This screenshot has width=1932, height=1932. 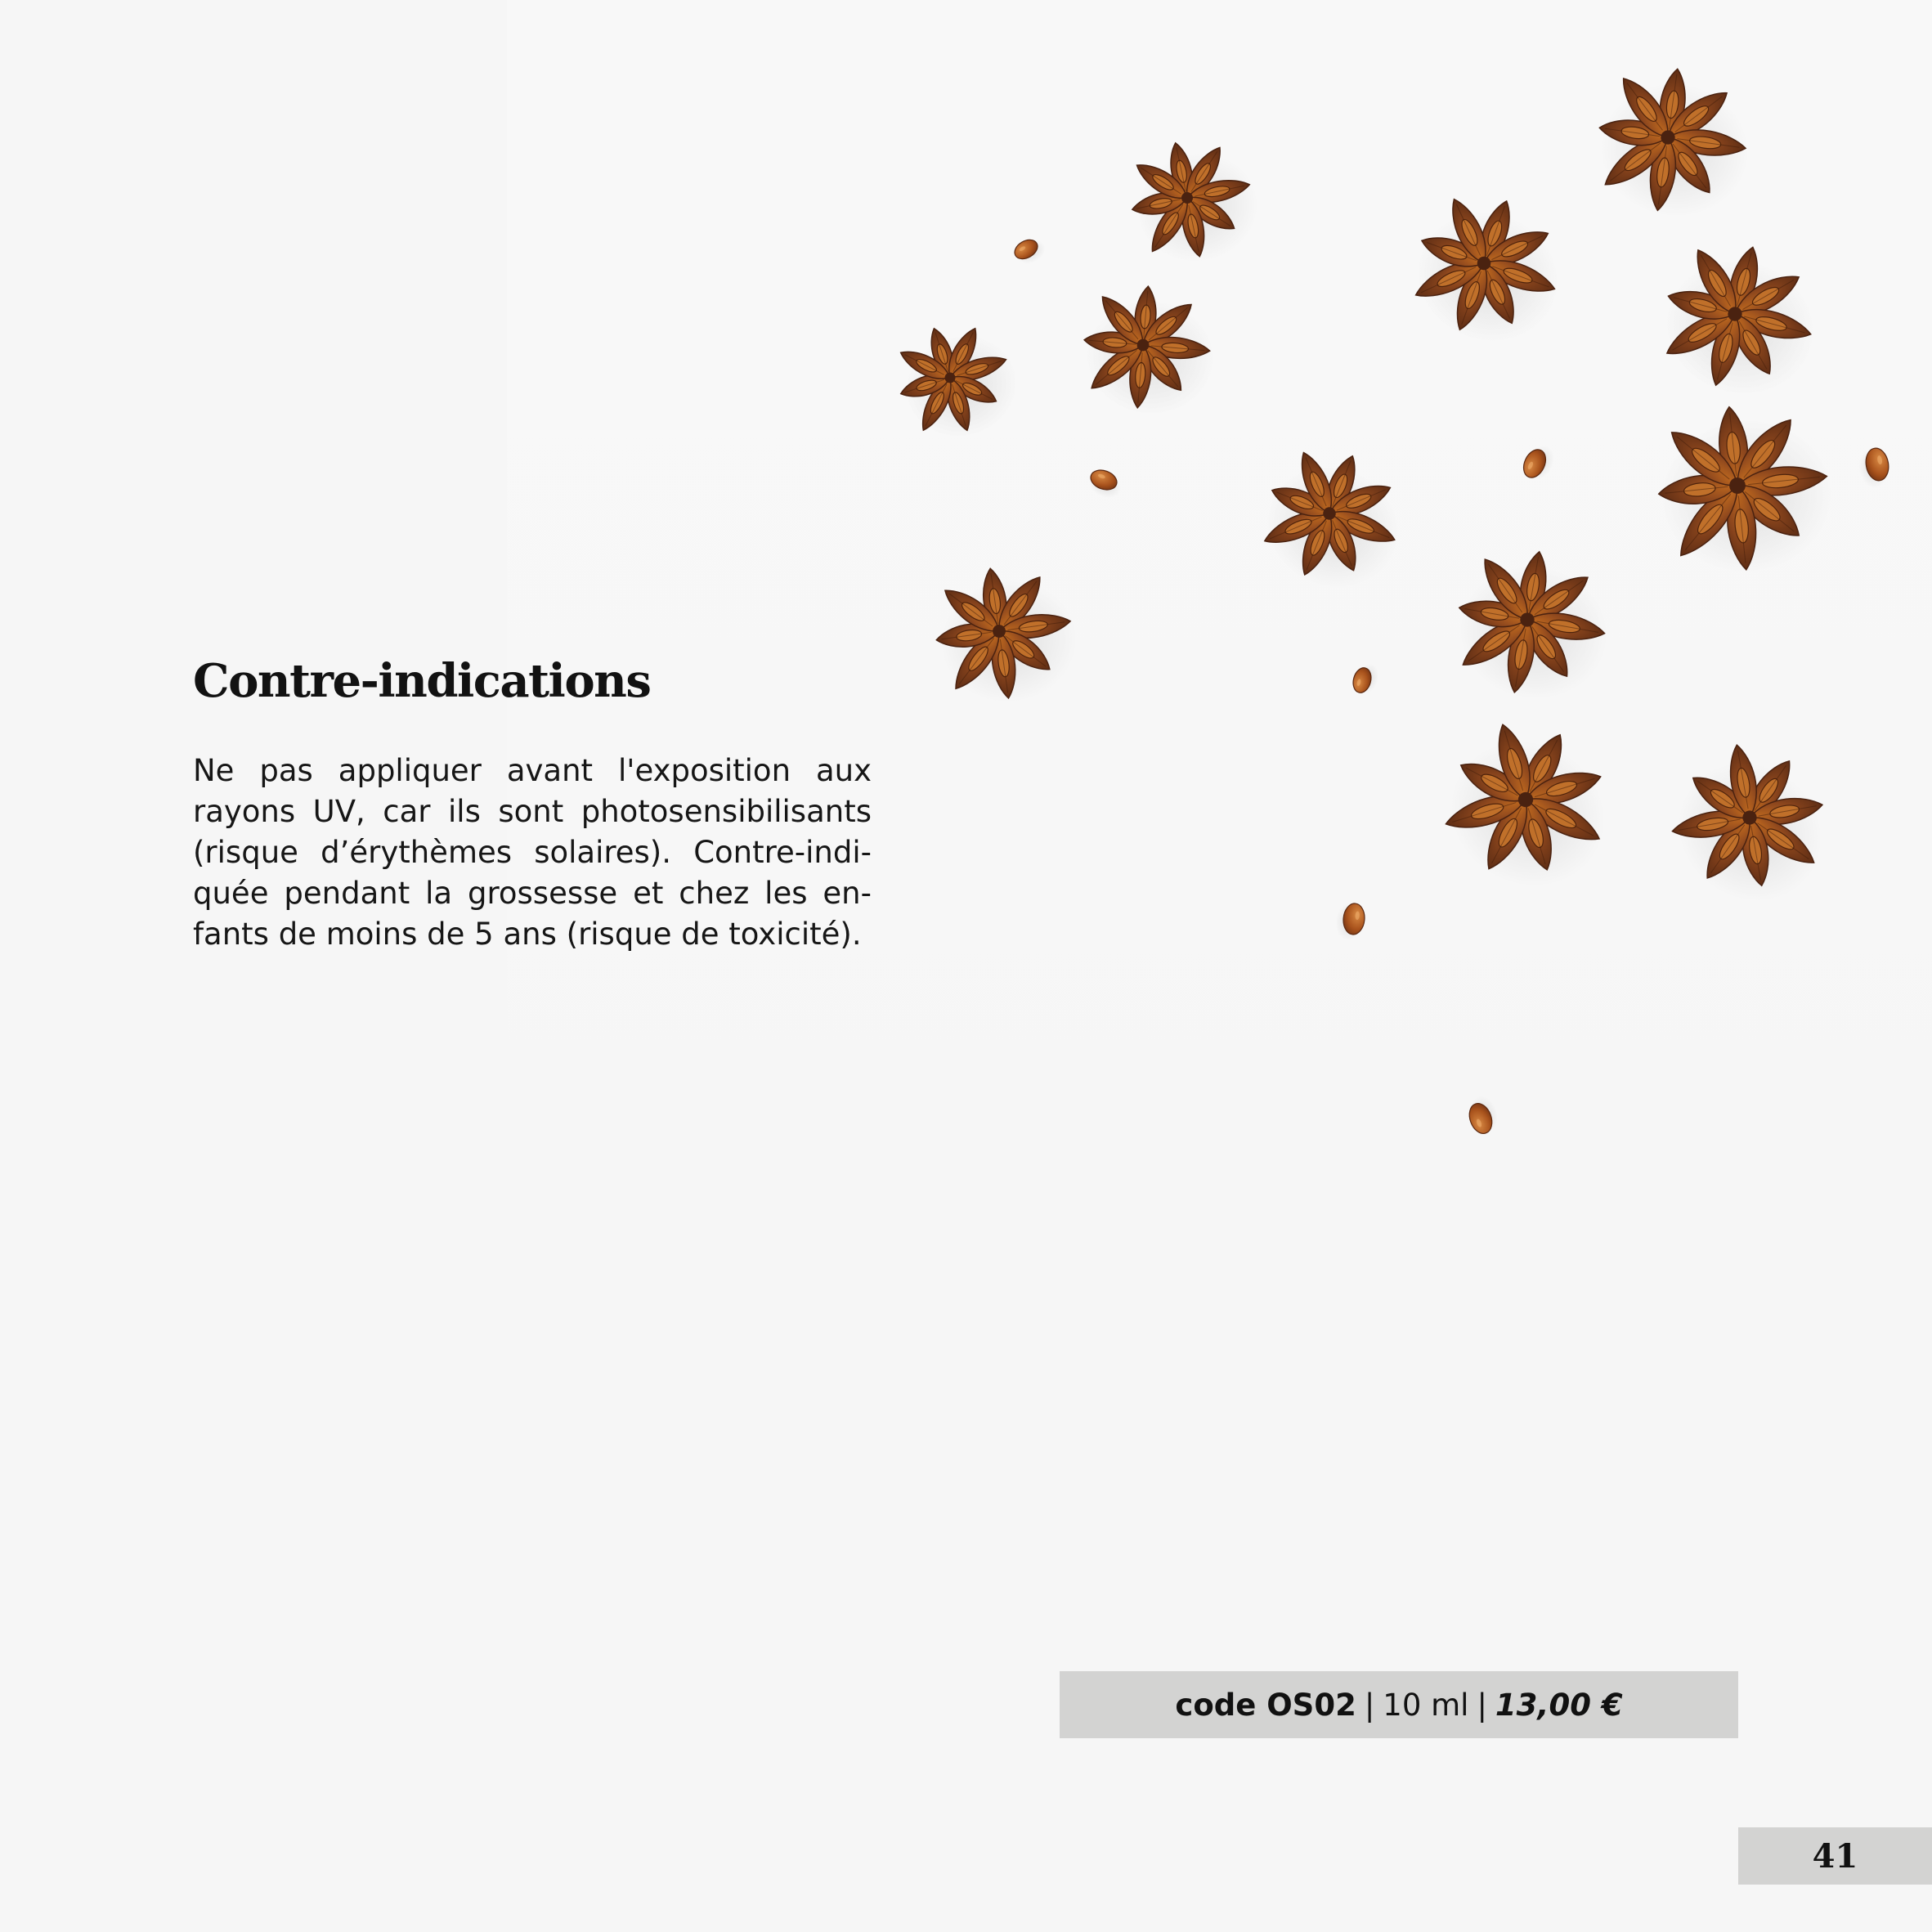 What do you see at coordinates (422, 681) in the screenshot?
I see `section-title-contraindications: Contre-indications` at bounding box center [422, 681].